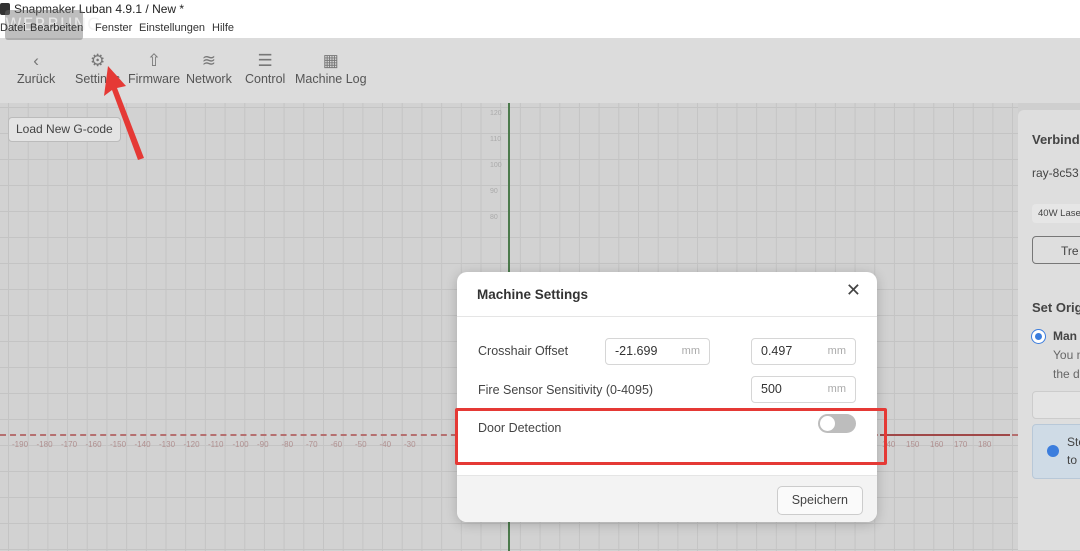  I want to click on menu-hilfe: Hilfe, so click(223, 28).